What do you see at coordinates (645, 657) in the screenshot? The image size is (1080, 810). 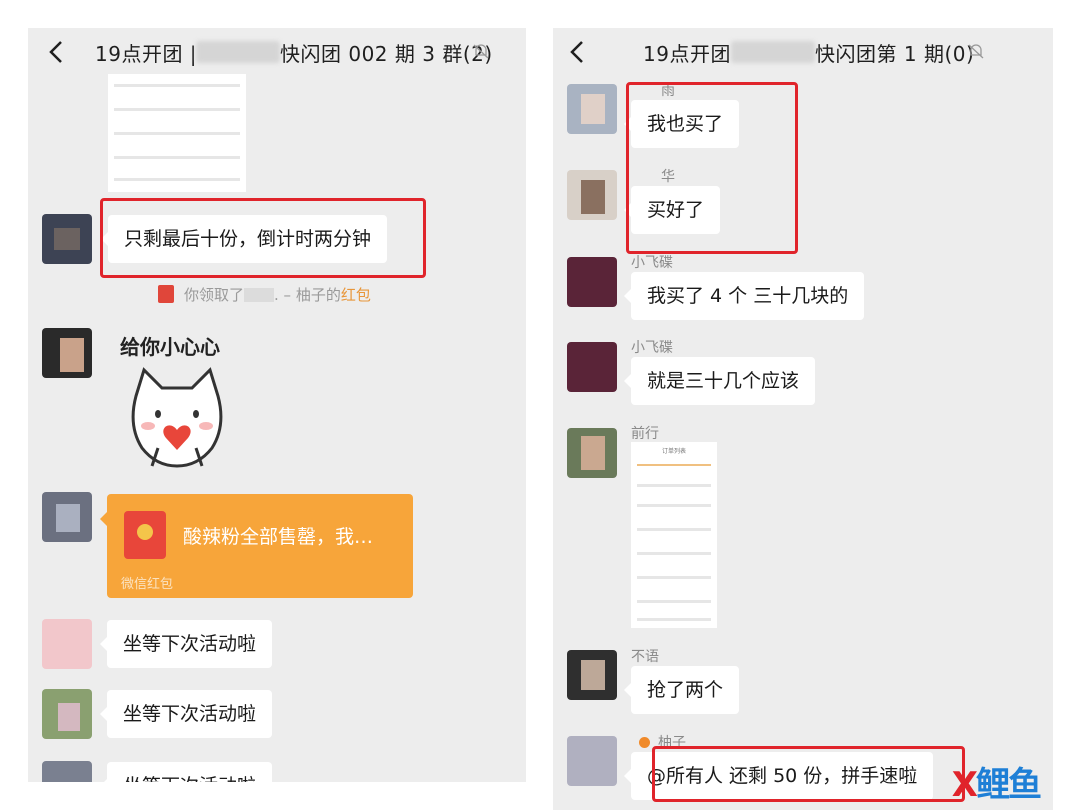 I see `sender-name: 不语` at bounding box center [645, 657].